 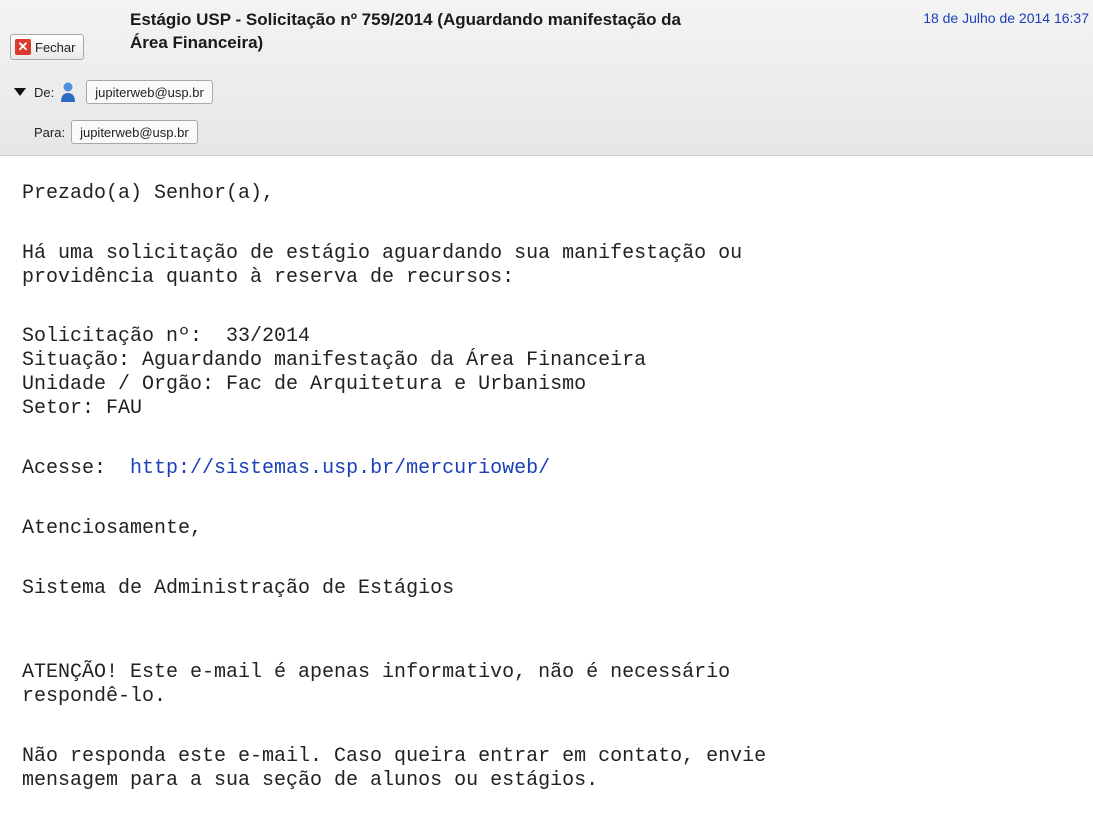 What do you see at coordinates (76, 468) in the screenshot?
I see `access-label: Acesse:` at bounding box center [76, 468].